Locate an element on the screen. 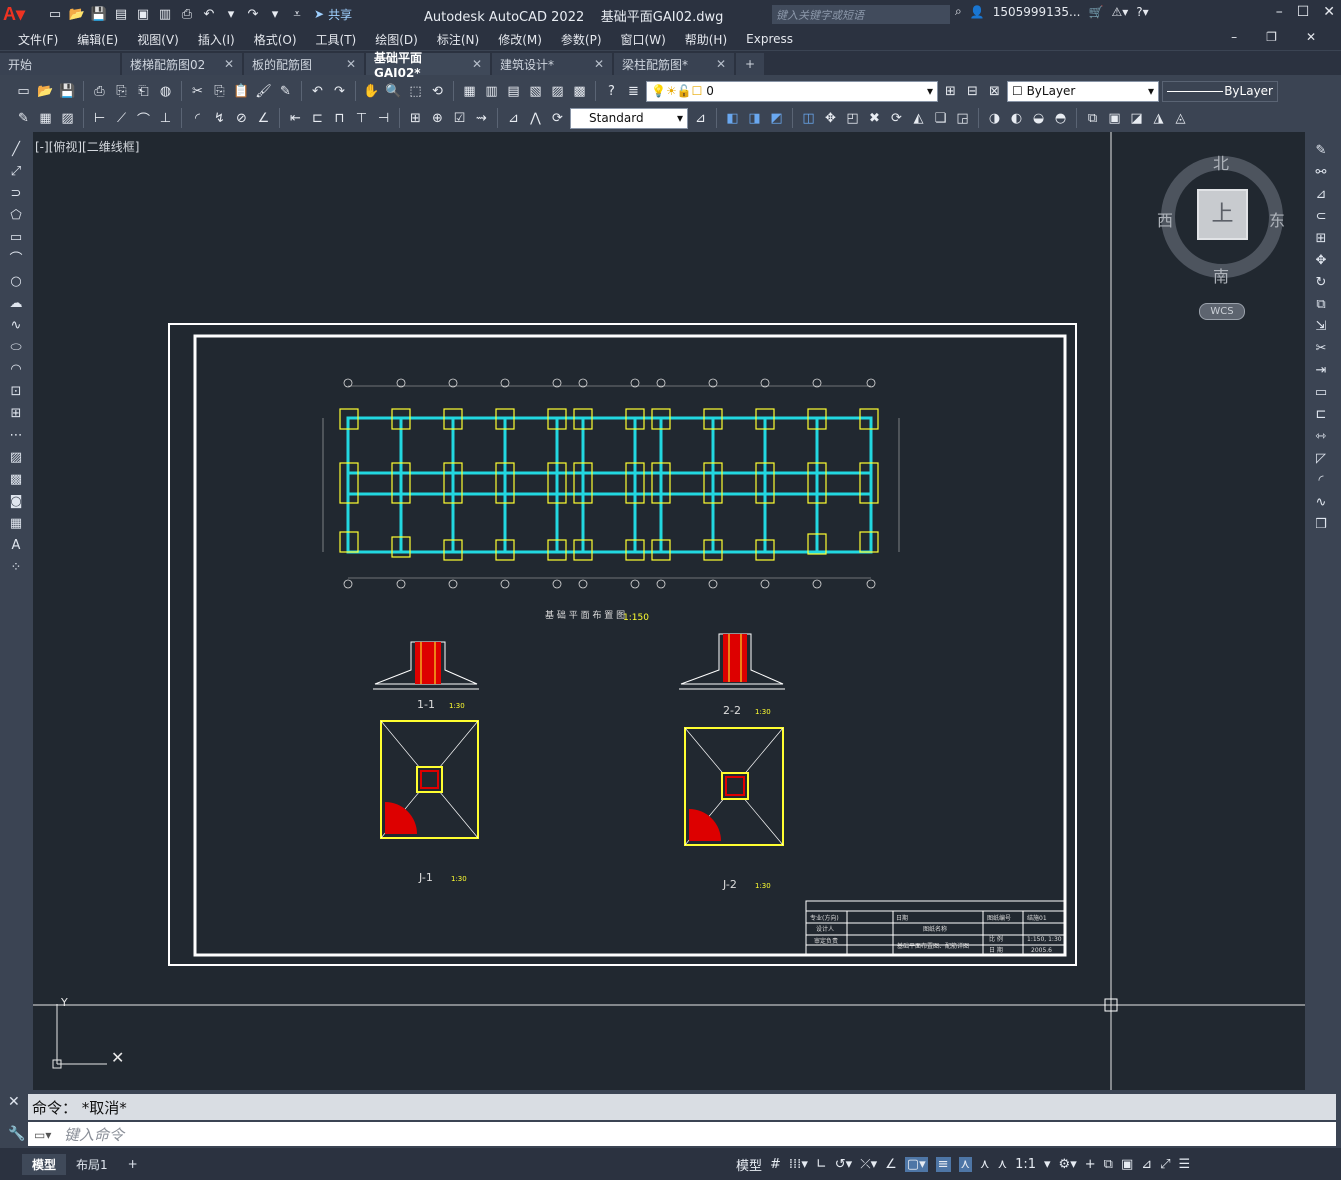 This screenshot has height=1180, width=1341. blend-curves-icon: ∿ is located at coordinates (1321, 502).